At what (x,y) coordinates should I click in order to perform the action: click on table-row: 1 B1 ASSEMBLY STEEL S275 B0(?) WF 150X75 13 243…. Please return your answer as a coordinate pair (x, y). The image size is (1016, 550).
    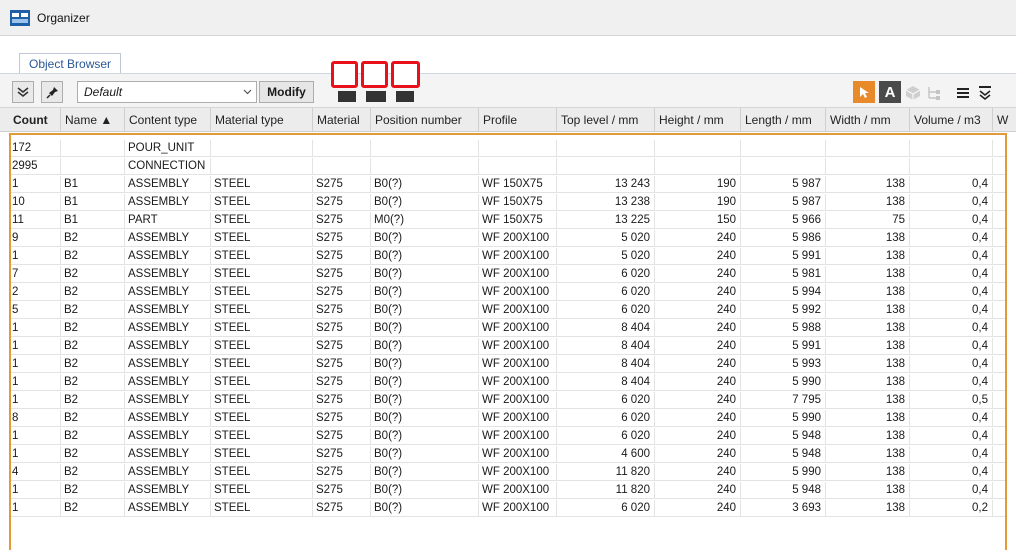
    Looking at the image, I should click on (508, 184).